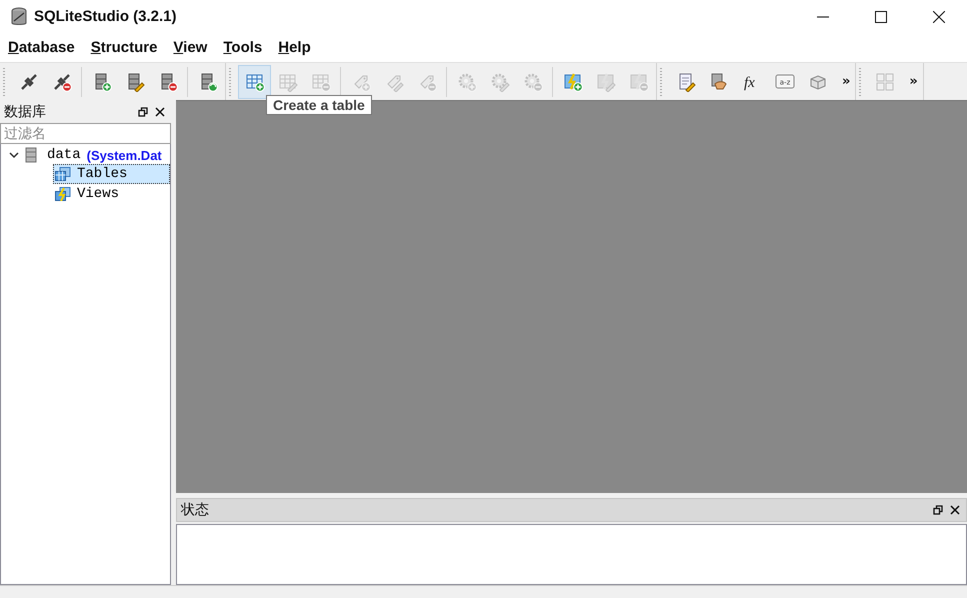 This screenshot has height=598, width=967. What do you see at coordinates (106, 16) in the screenshot?
I see `window-title: SQLiteStudio (3.2.1)` at bounding box center [106, 16].